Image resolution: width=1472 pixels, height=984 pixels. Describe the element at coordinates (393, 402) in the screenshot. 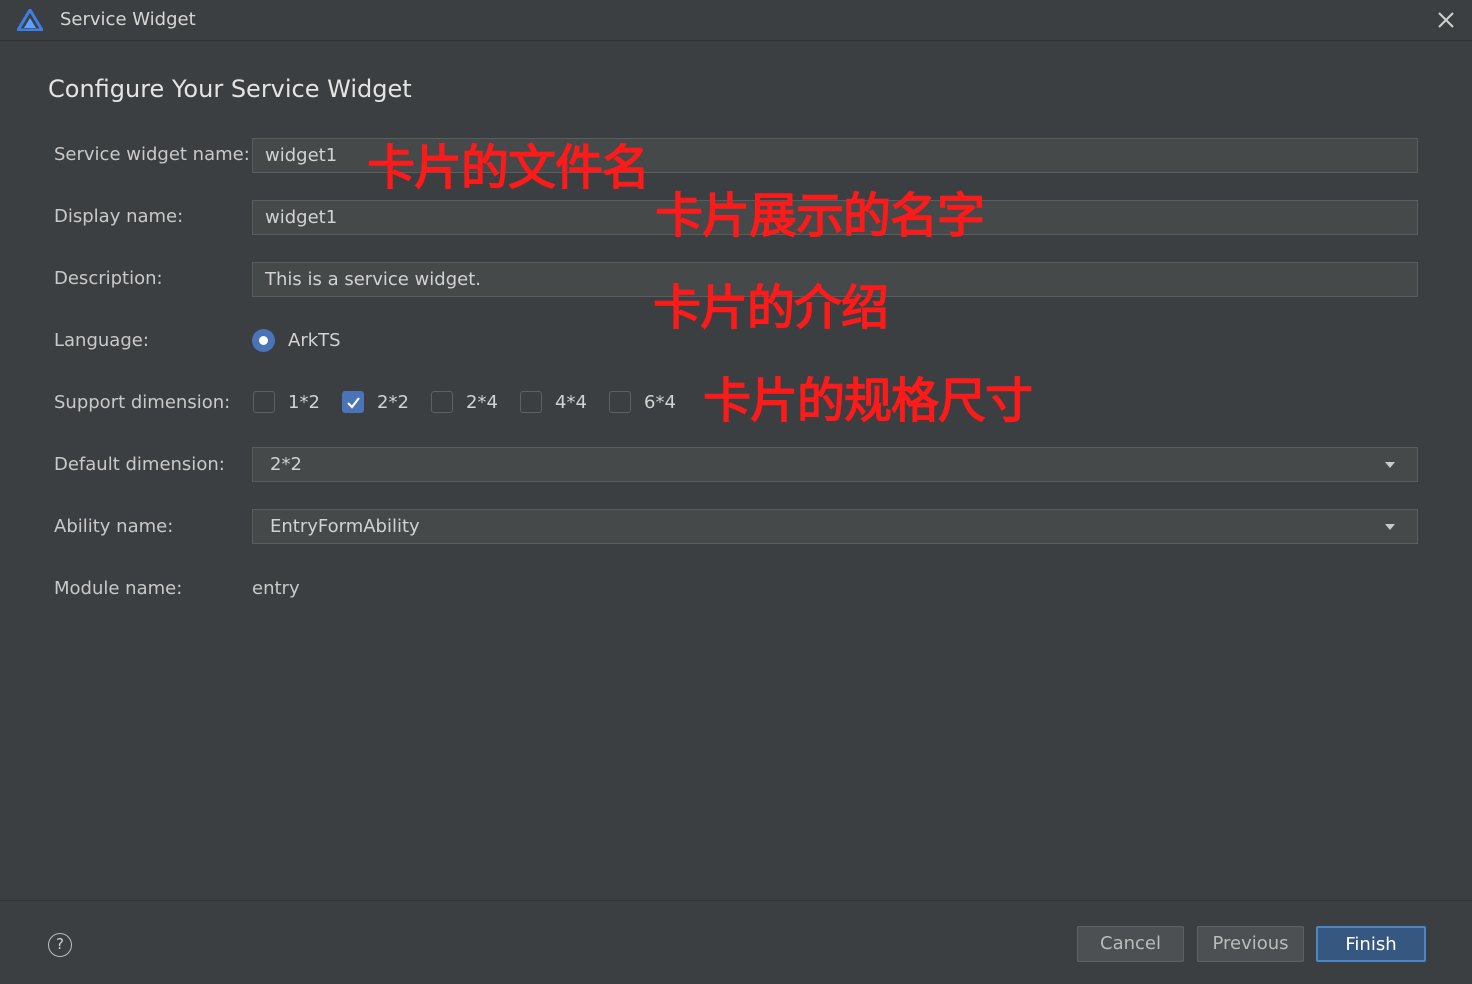

I see `dimension-label-2x2: 2*2` at that location.